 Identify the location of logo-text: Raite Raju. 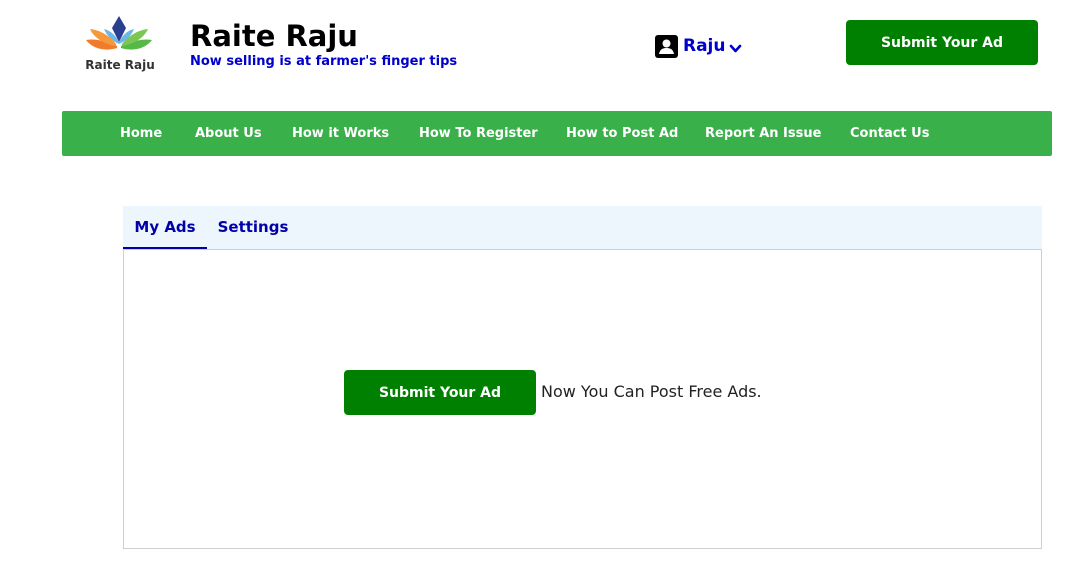
(120, 65).